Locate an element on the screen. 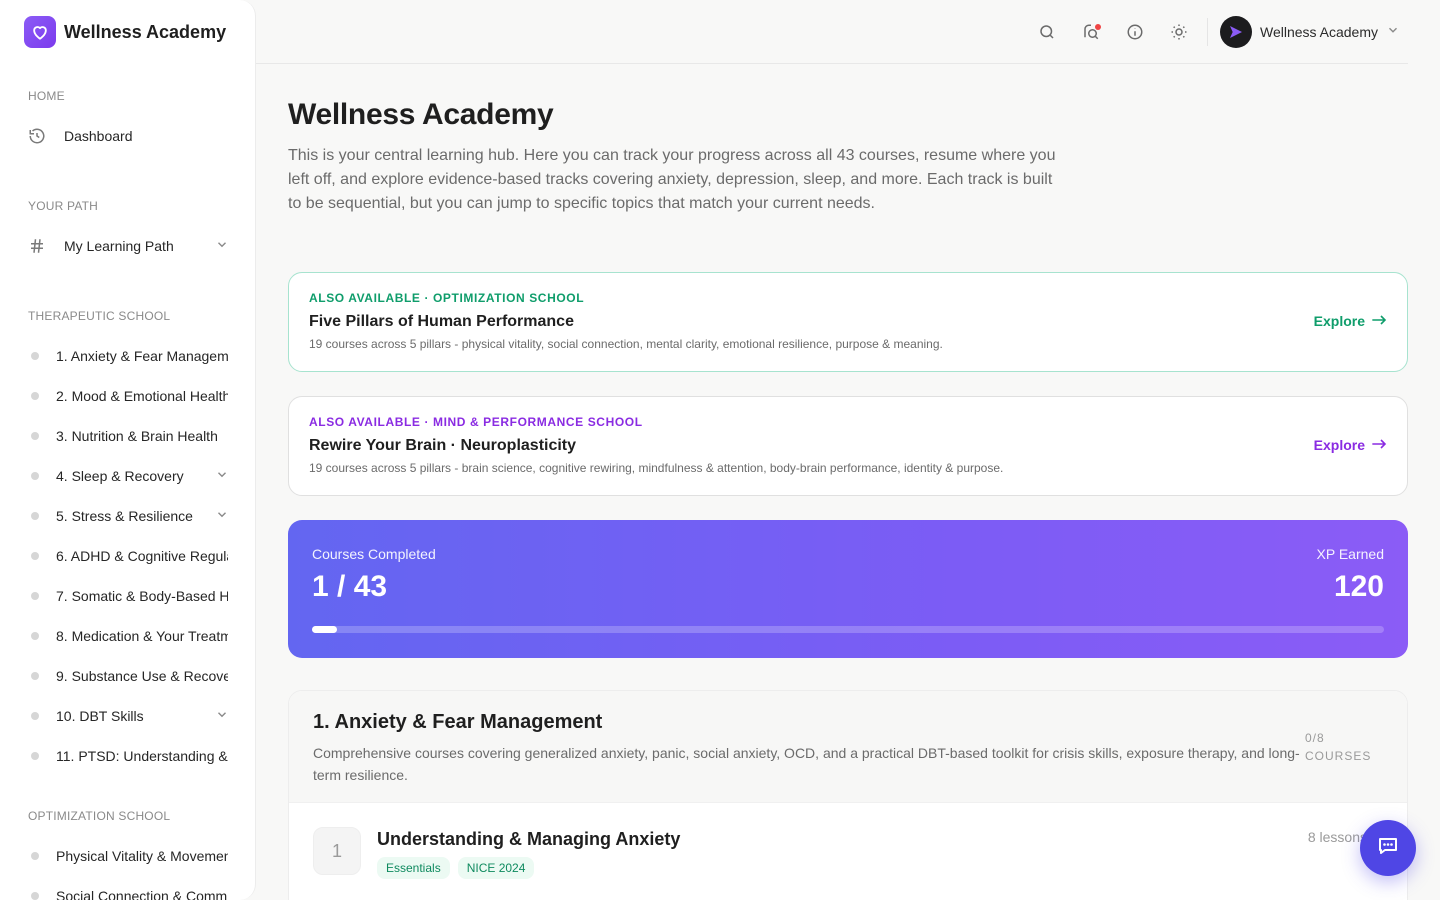 The width and height of the screenshot is (1440, 900). sidebar-item-mood: 2. Mood & Emotional Health is located at coordinates (127, 396).